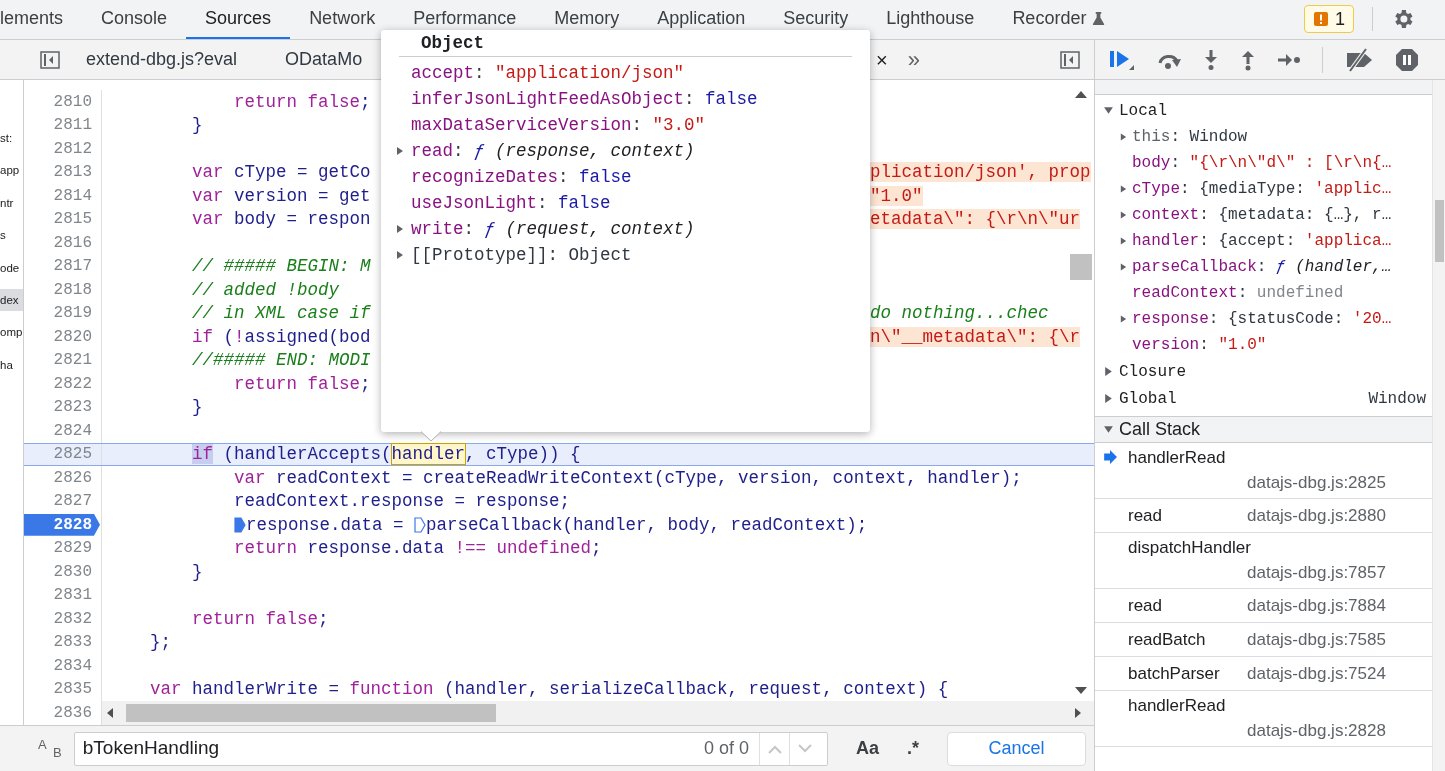 Image resolution: width=1445 pixels, height=771 pixels. What do you see at coordinates (62, 101) in the screenshot?
I see `line-number: 2810` at bounding box center [62, 101].